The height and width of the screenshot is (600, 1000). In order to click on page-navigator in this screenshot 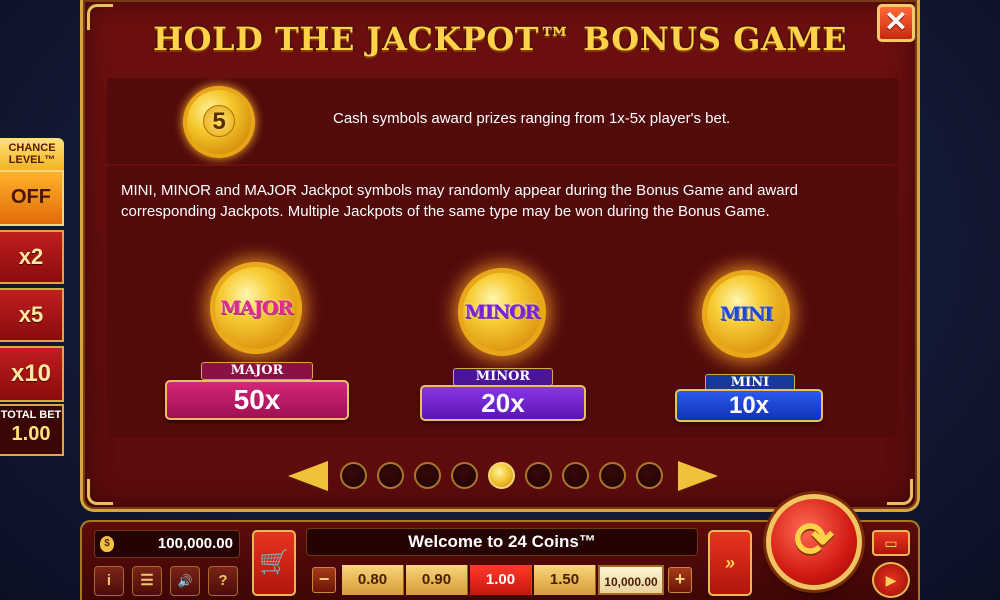, I will do `click(503, 477)`.